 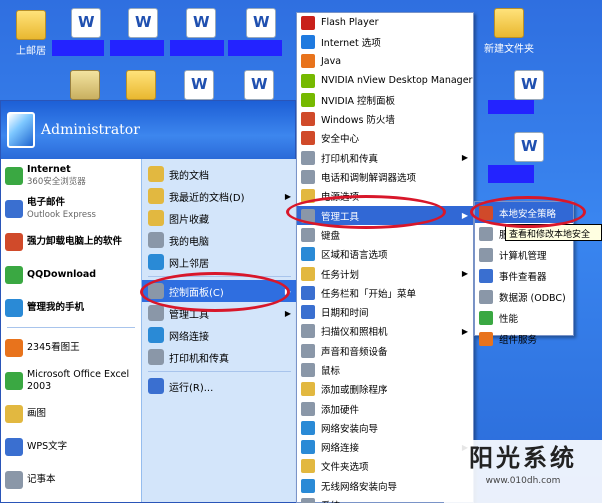 What do you see at coordinates (71, 241) in the screenshot?
I see `program-uninstaller: 强力卸载电脑上的软件` at bounding box center [71, 241].